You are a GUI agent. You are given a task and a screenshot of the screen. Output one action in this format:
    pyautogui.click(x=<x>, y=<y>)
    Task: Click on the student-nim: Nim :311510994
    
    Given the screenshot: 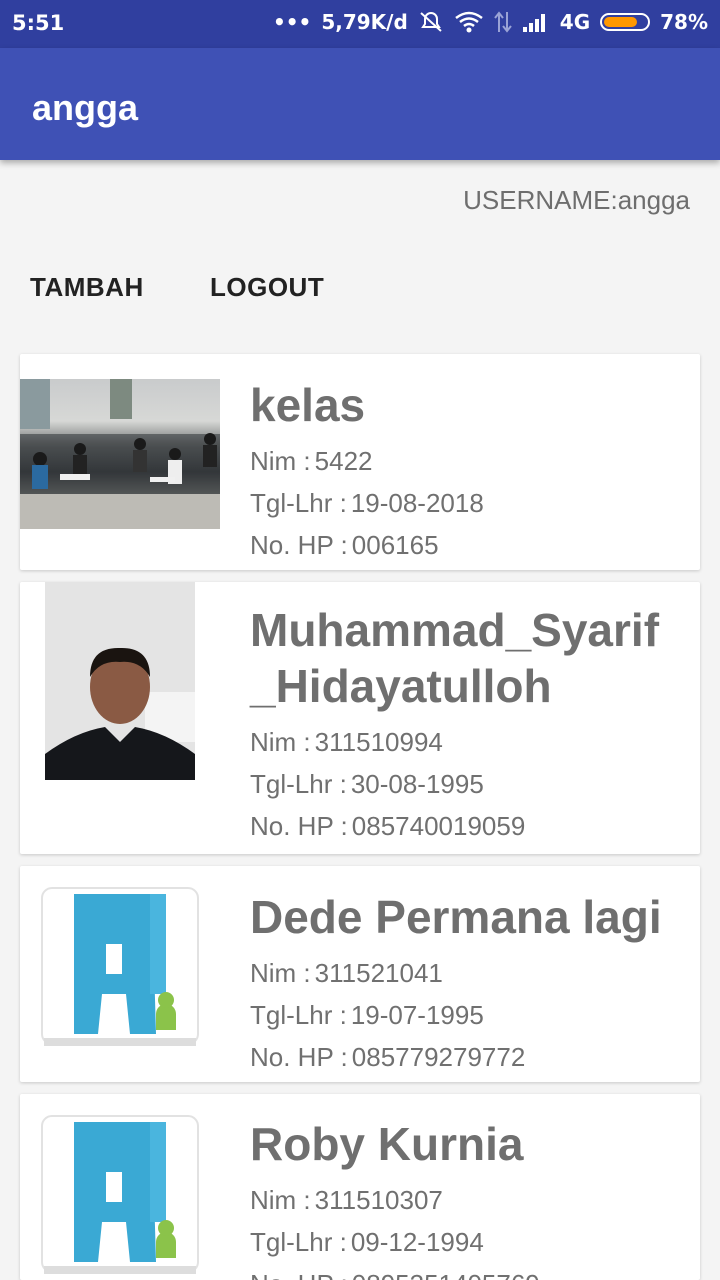 What is the action you would take?
    pyautogui.click(x=346, y=742)
    